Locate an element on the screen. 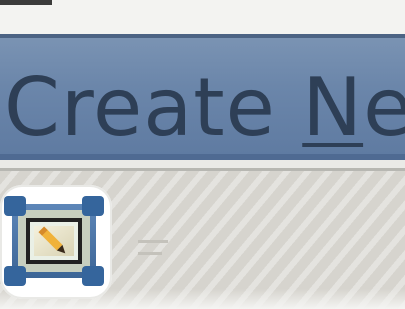 Image resolution: width=405 pixels, height=309 pixels. menu-strip is located at coordinates (202, 17).